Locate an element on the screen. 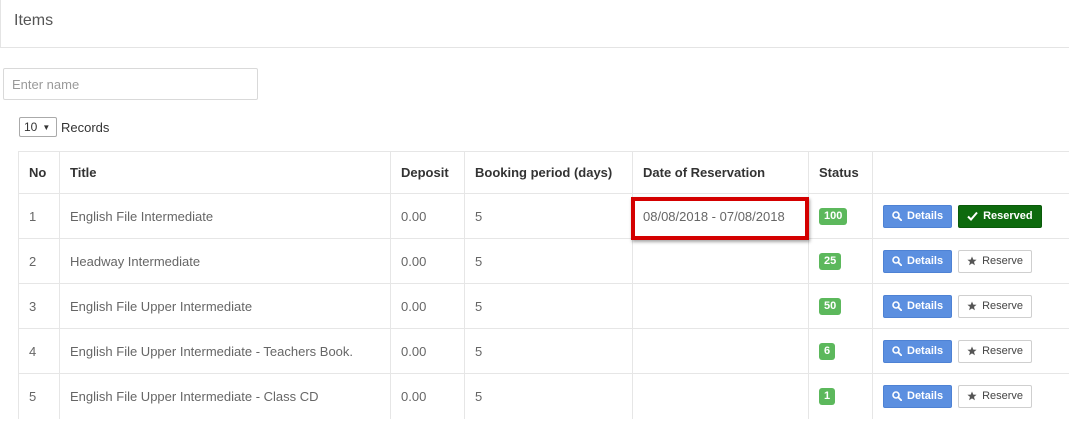  column-header-status: Status is located at coordinates (840, 172).